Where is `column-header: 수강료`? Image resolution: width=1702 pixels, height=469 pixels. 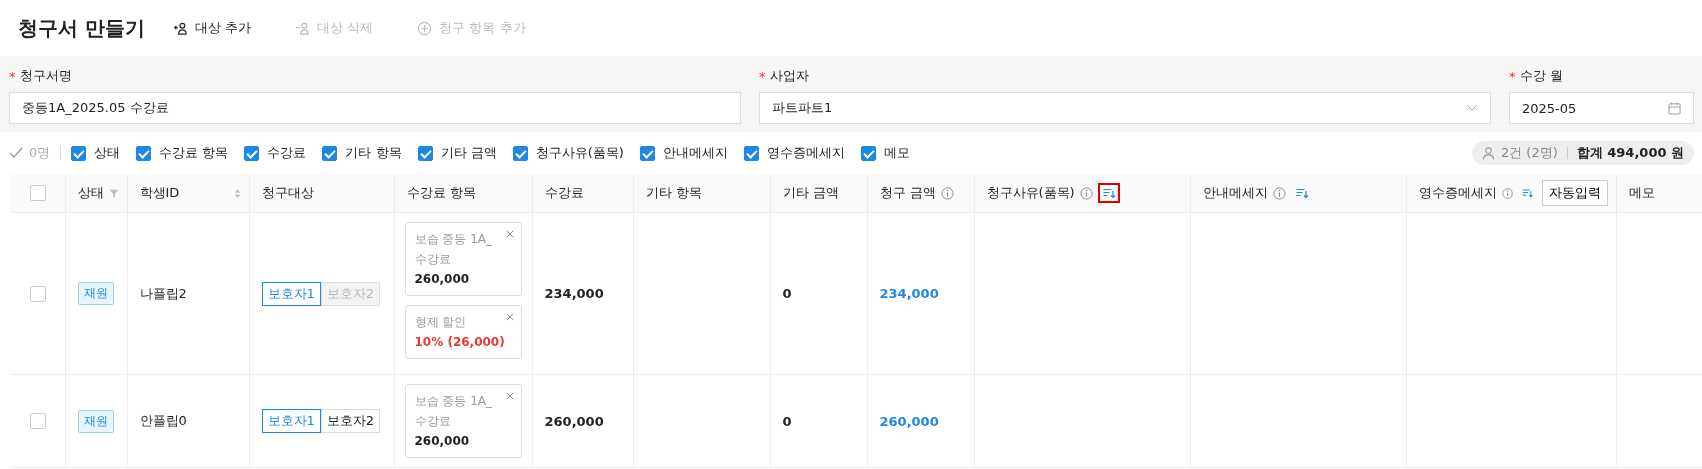 column-header: 수강료 is located at coordinates (564, 193).